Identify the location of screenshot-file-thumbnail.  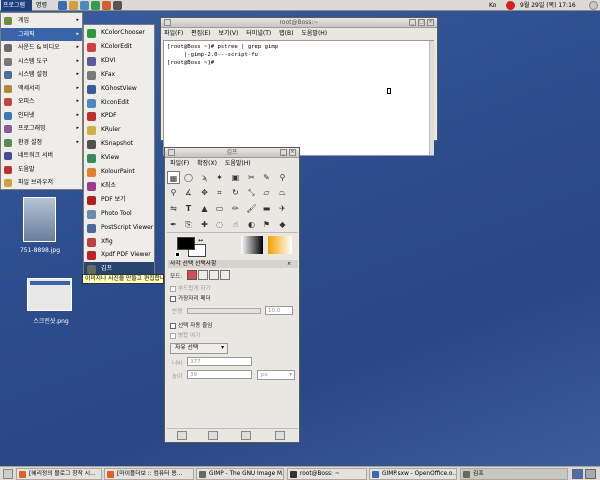
(49, 294).